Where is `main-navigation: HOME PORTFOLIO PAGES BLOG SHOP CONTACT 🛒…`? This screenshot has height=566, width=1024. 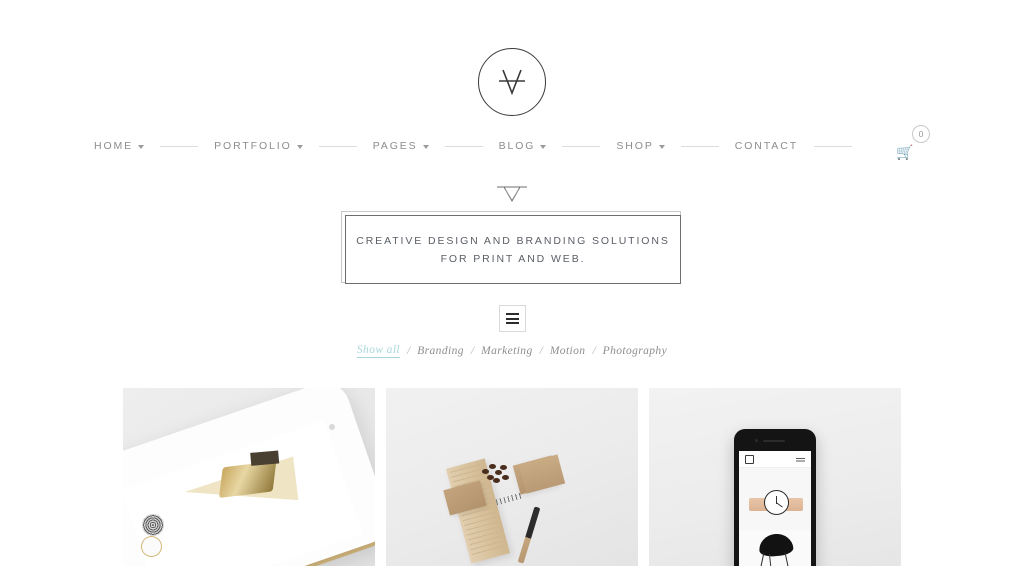
main-navigation: HOME PORTFOLIO PAGES BLOG SHOP CONTACT 🛒… is located at coordinates (512, 142).